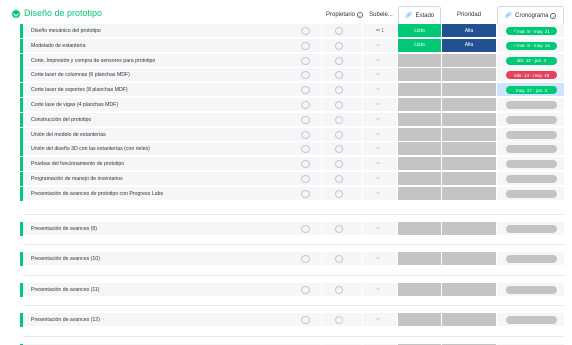  I want to click on status-cell: Listo, so click(419, 45).